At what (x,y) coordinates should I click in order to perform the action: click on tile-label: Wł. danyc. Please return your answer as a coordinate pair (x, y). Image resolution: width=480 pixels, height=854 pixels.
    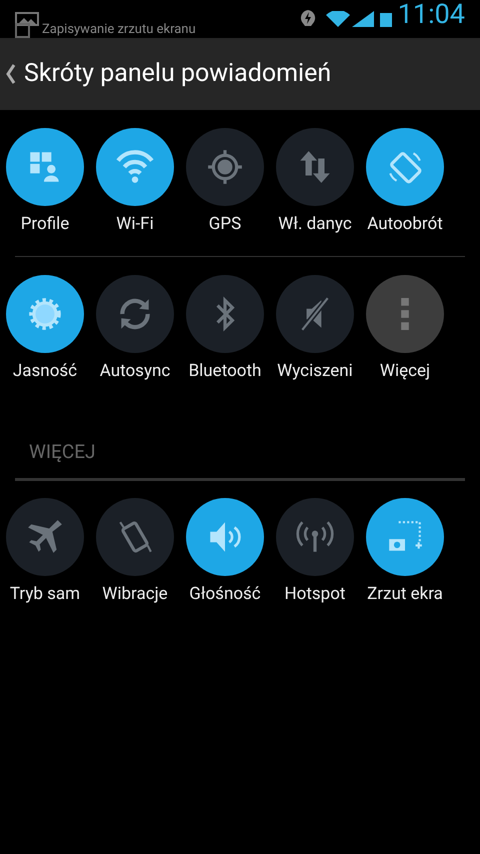
    Looking at the image, I should click on (315, 224).